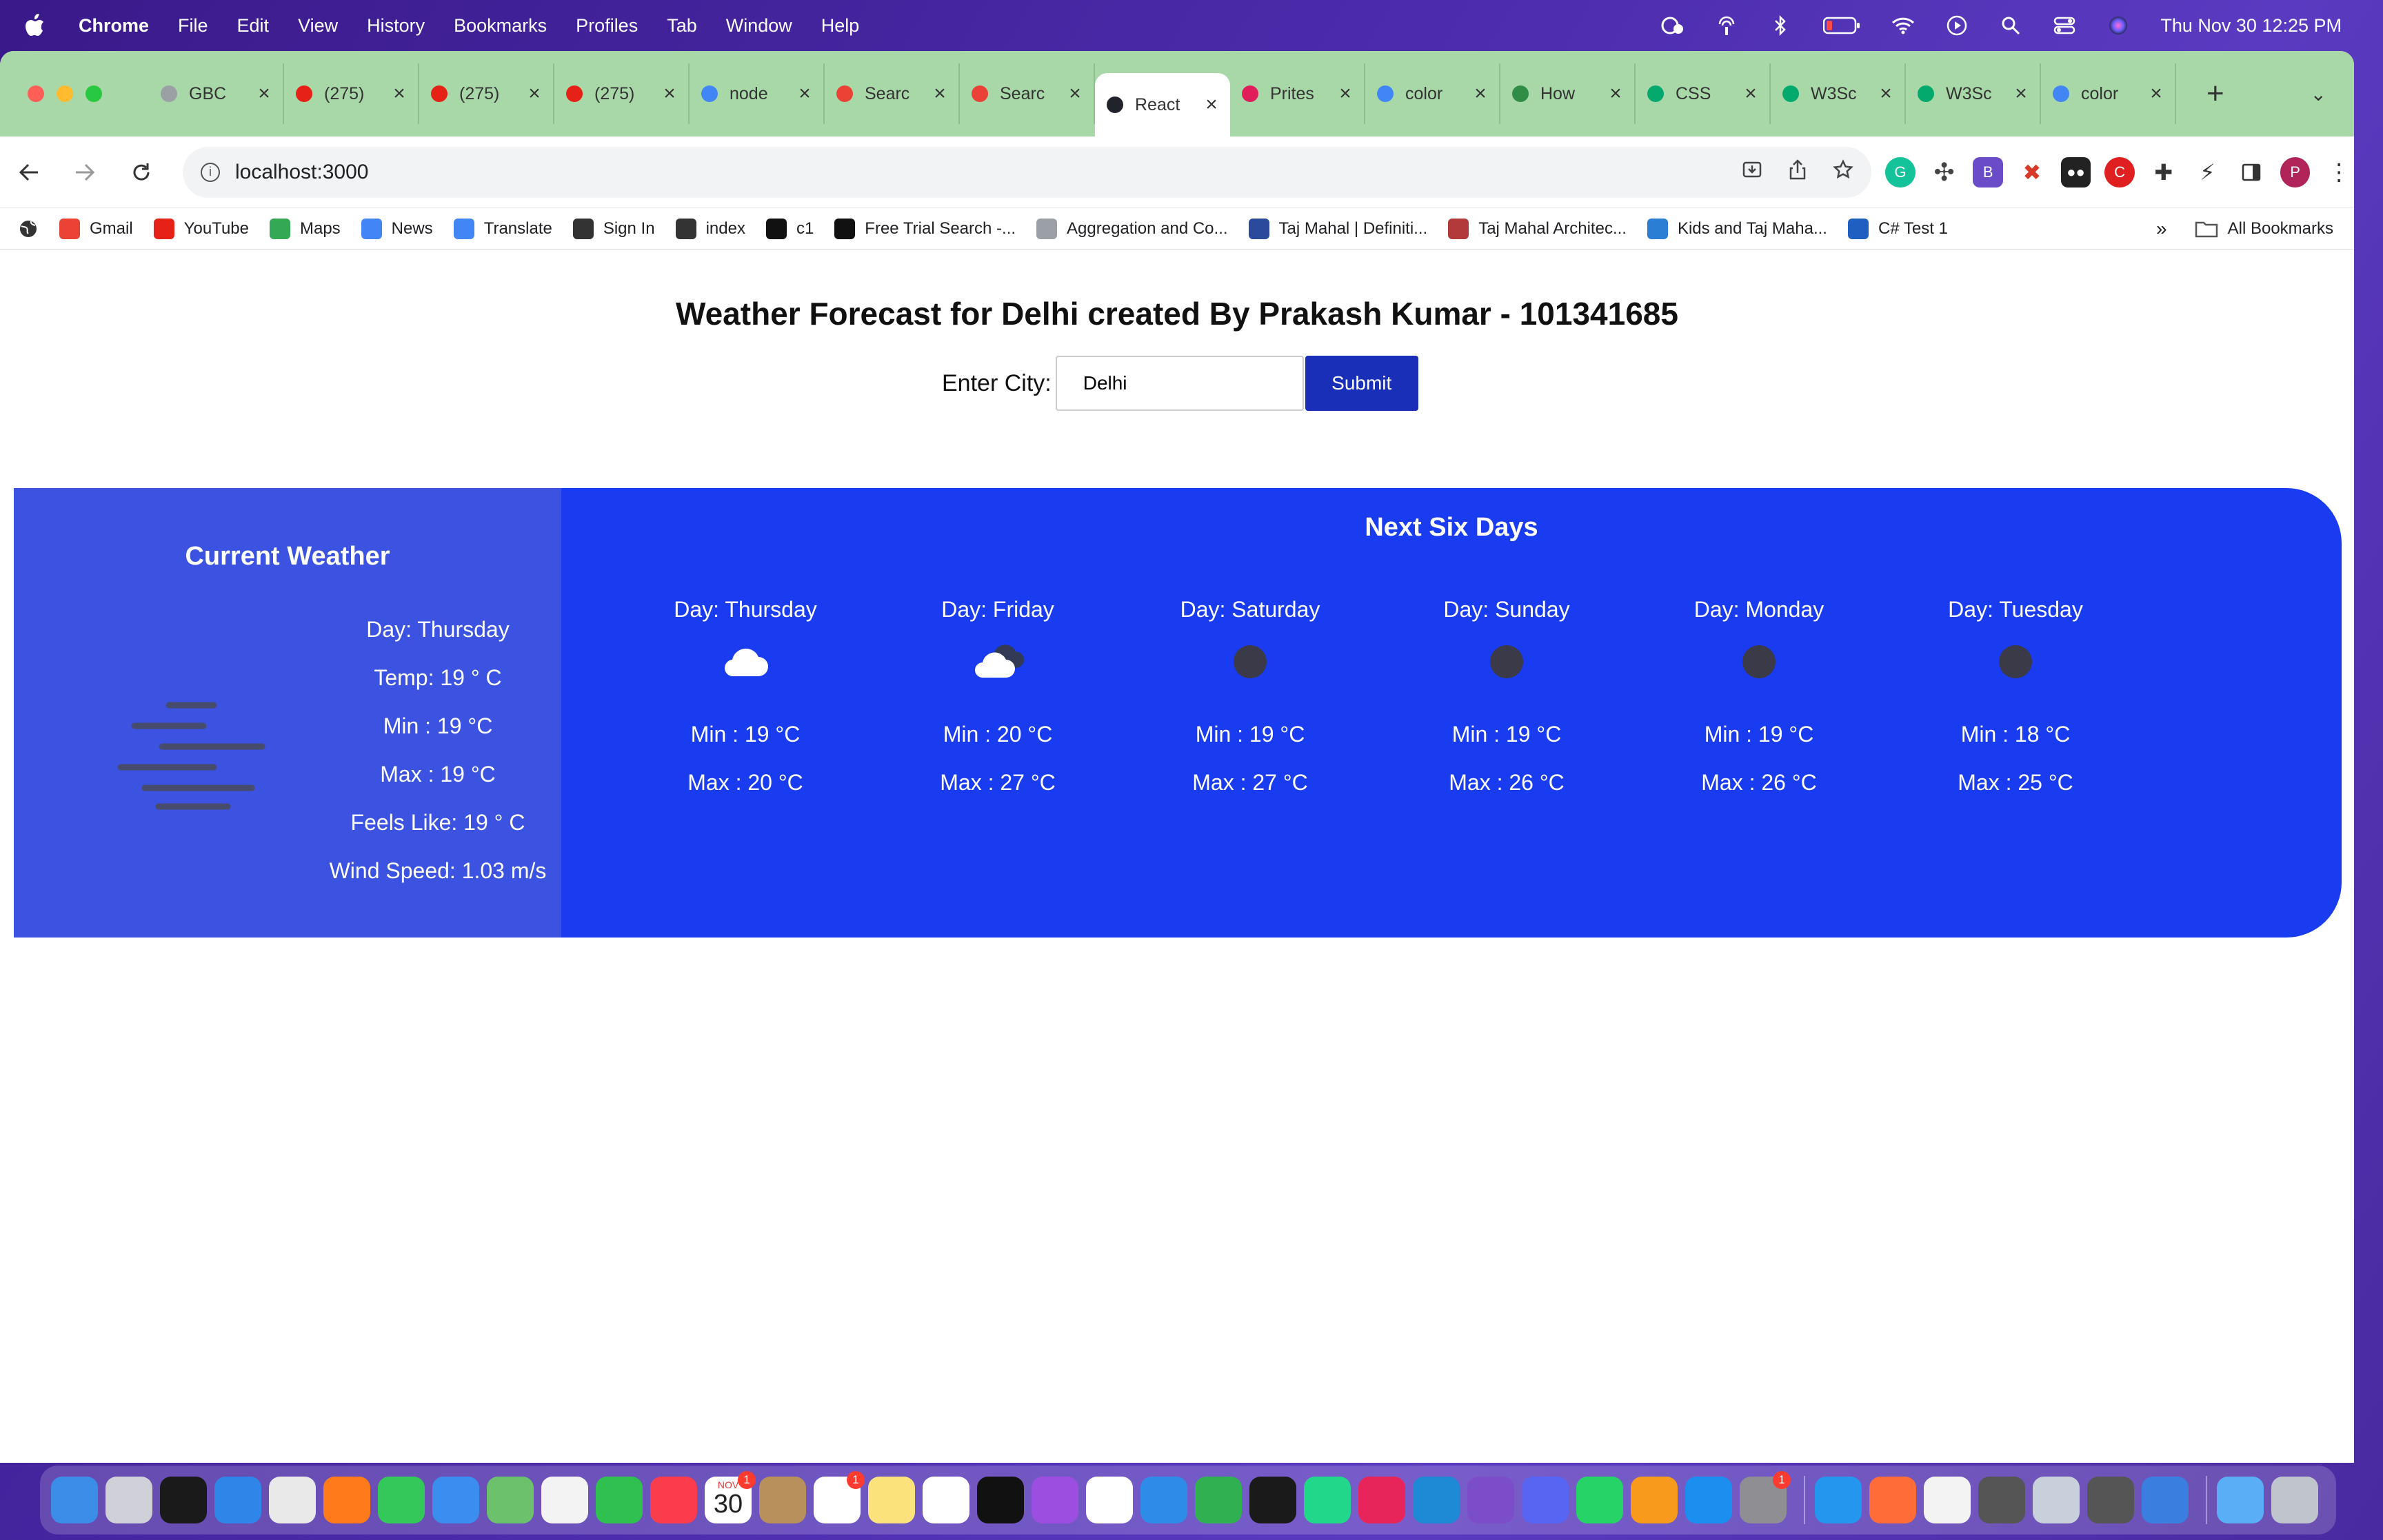  What do you see at coordinates (85, 173) in the screenshot?
I see `forward-button` at bounding box center [85, 173].